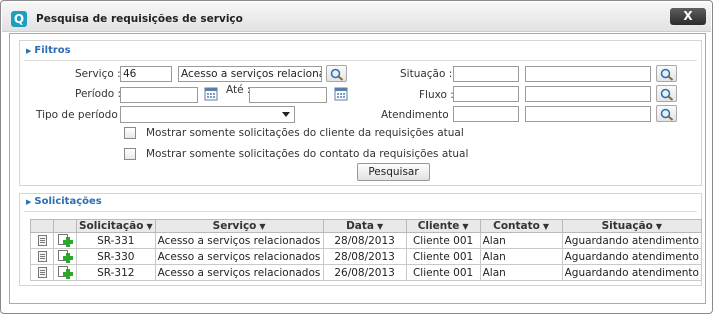 The width and height of the screenshot is (713, 314). I want to click on ate-label: Até :, so click(238, 90).